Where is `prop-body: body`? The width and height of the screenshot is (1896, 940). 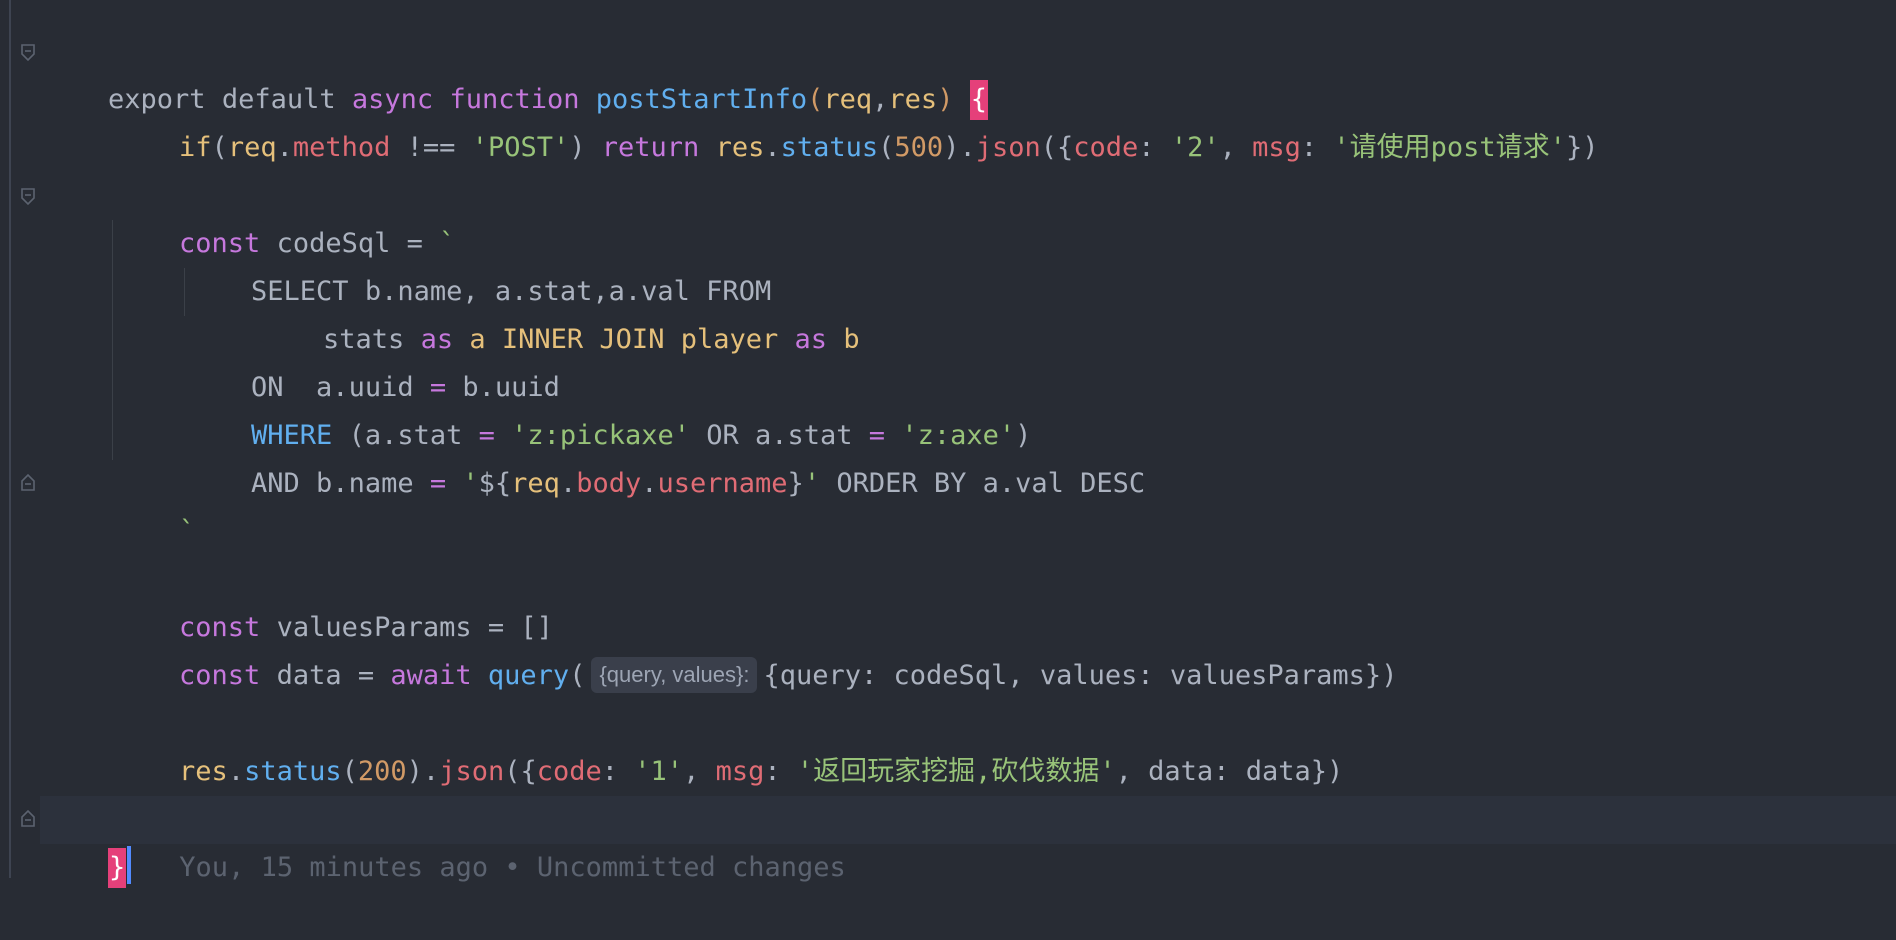
prop-body: body is located at coordinates (609, 483).